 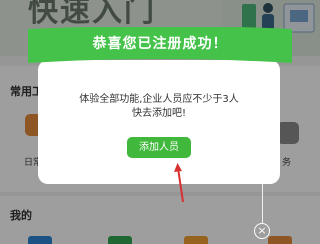 I want to click on close-connector-line, so click(x=262, y=204).